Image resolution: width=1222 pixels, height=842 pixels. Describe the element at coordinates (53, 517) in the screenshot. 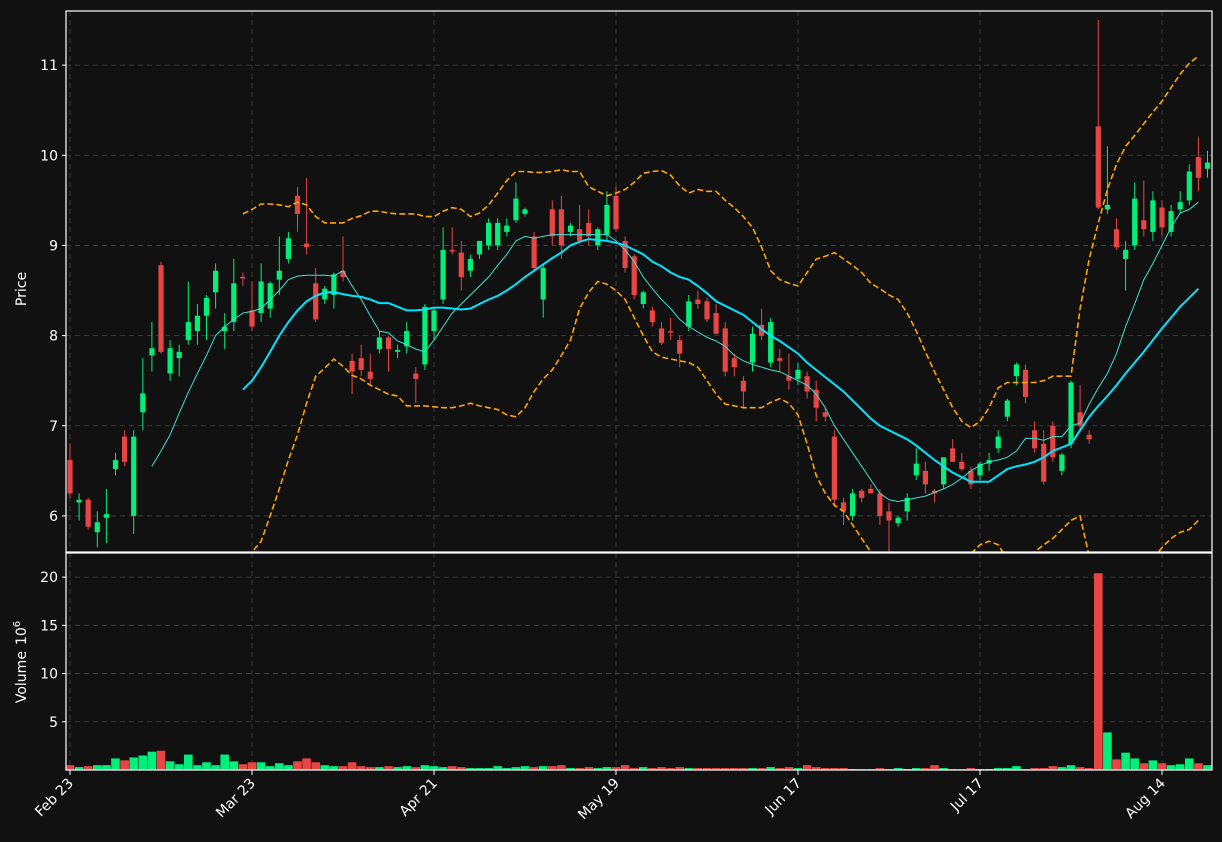

I see `price-tick-label: 6` at that location.